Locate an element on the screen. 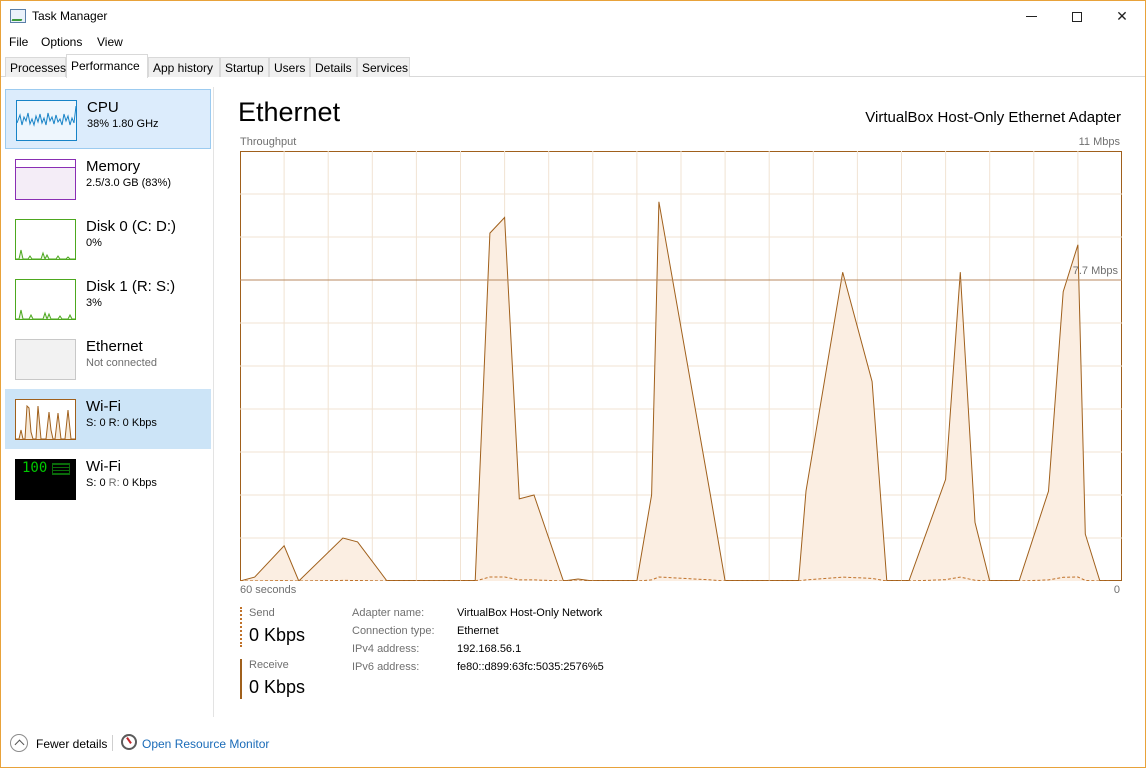 This screenshot has width=1146, height=768. tab-processes: Processes is located at coordinates (35, 67).